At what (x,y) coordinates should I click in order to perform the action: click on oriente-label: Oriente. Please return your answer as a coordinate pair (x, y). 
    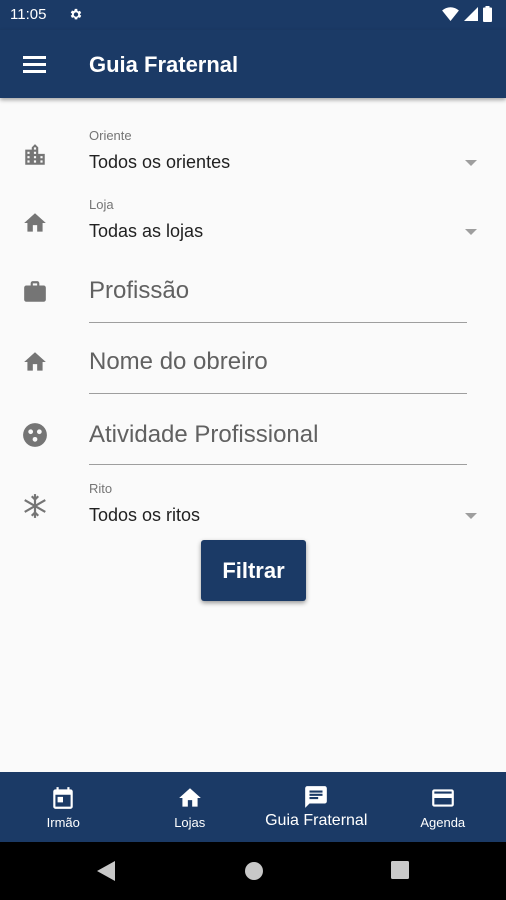
    Looking at the image, I should click on (110, 135).